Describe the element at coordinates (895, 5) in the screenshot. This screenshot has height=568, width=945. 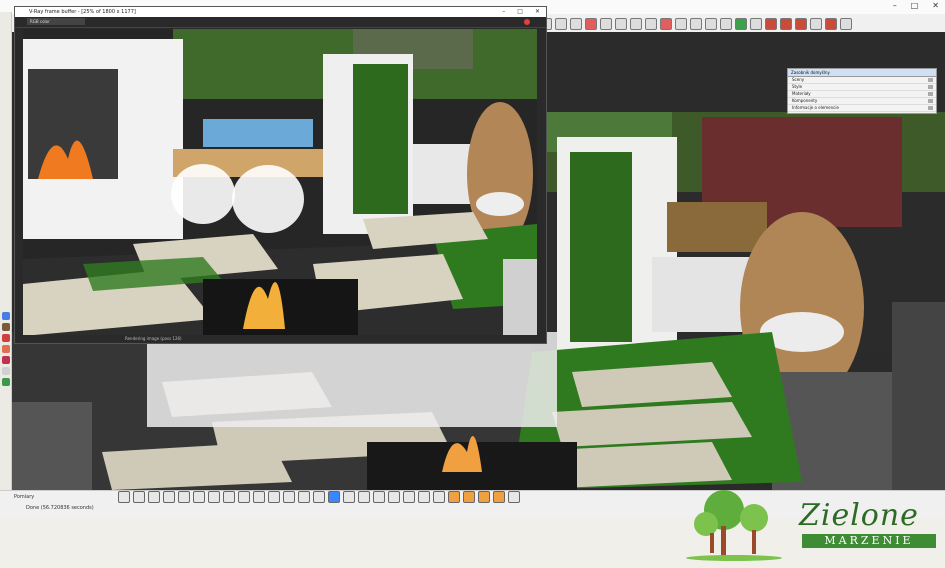
I see `minimize-button: –` at that location.